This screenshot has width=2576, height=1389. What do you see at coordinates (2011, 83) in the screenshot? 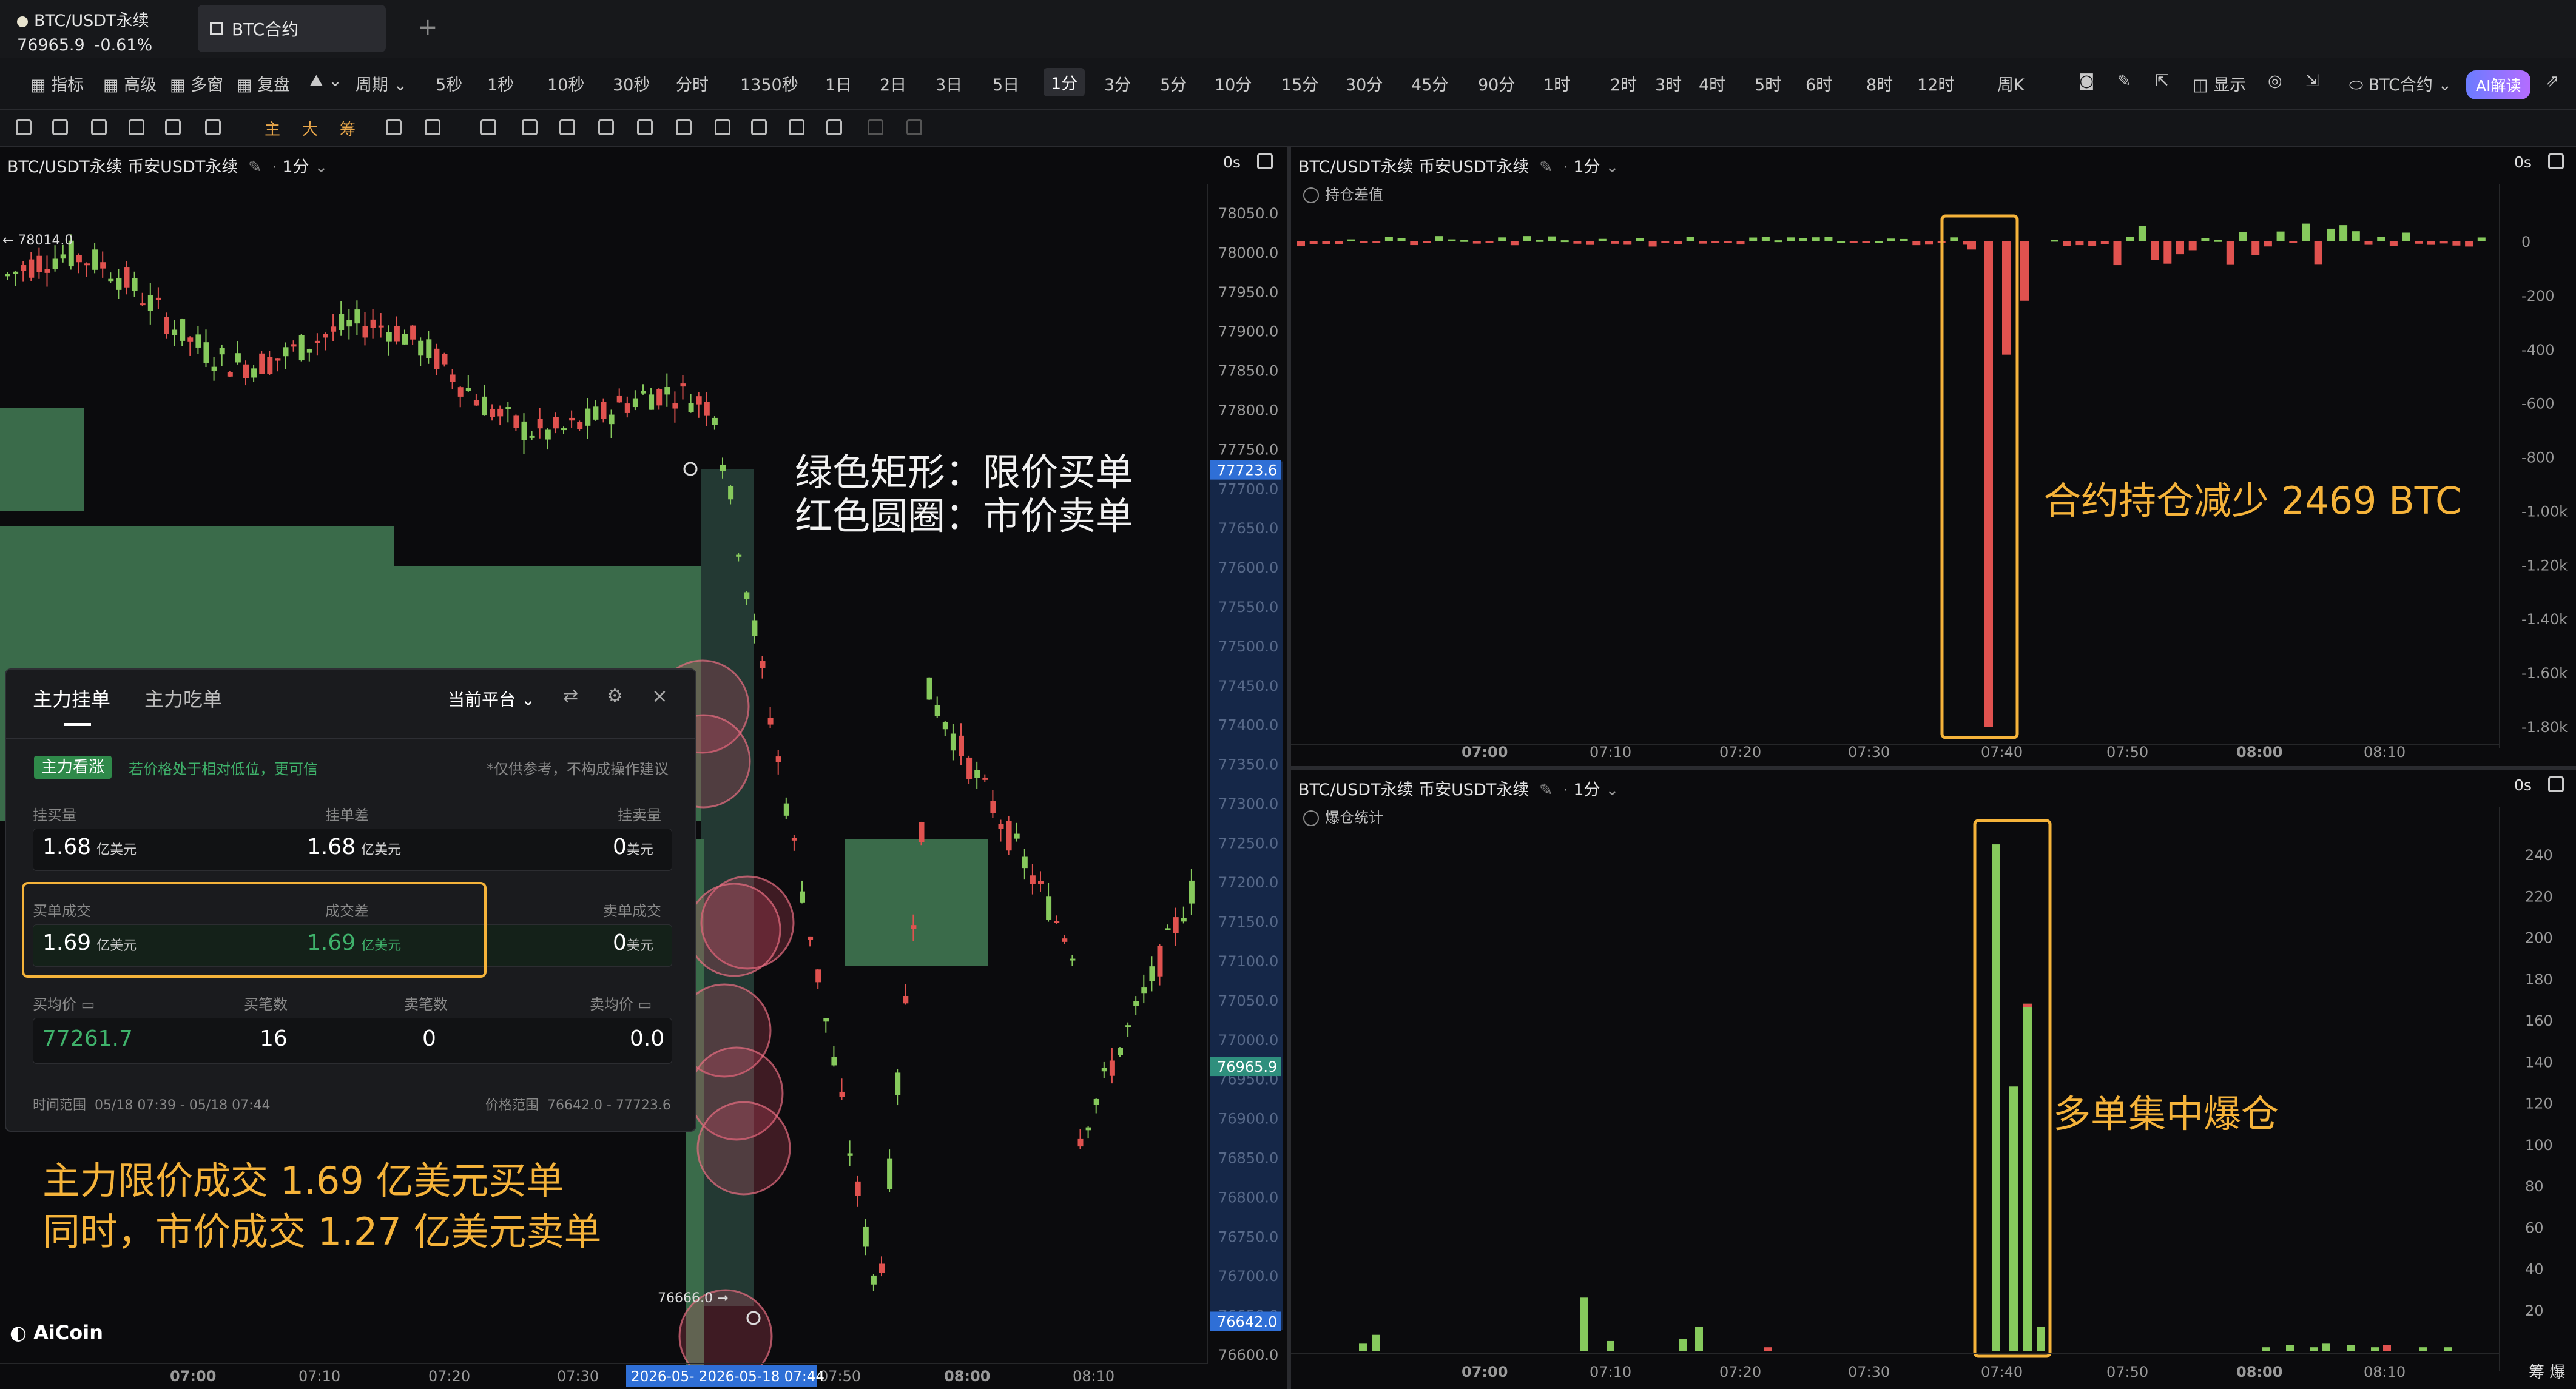
I see `interval-26: 周K` at bounding box center [2011, 83].